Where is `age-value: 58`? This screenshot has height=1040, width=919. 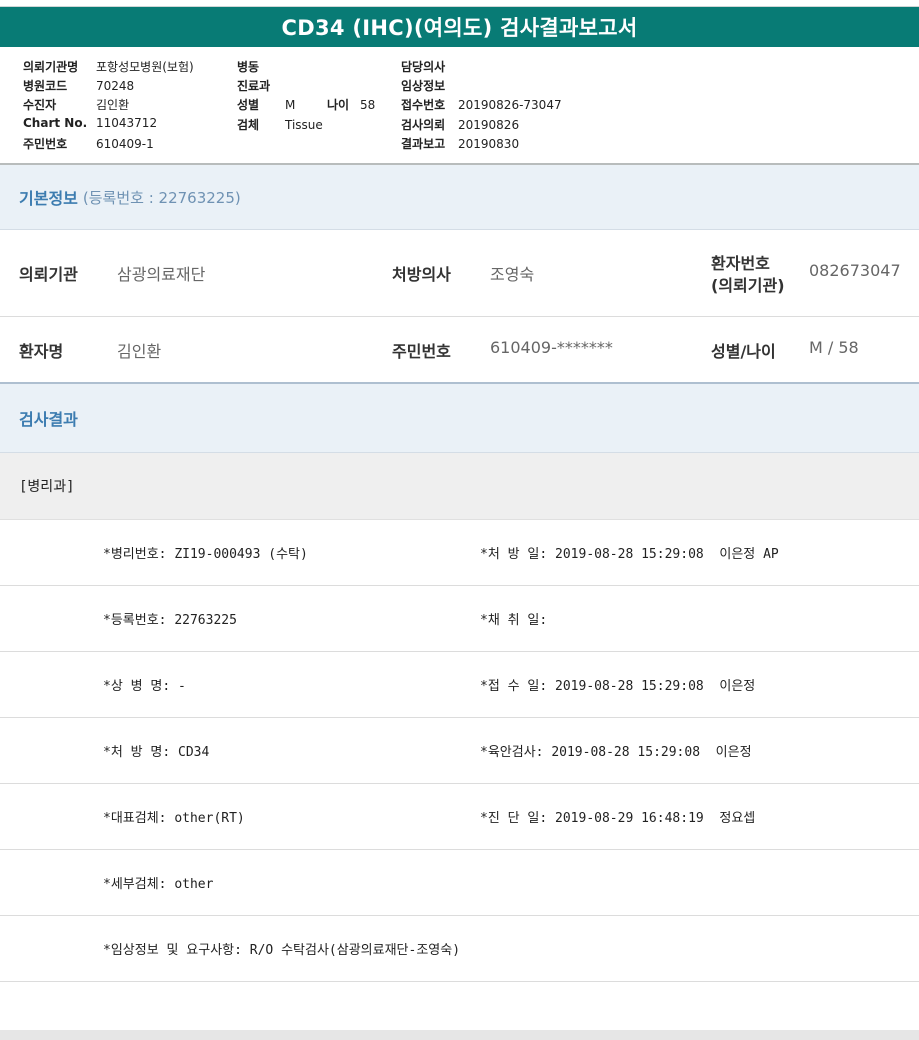
age-value: 58 is located at coordinates (368, 105).